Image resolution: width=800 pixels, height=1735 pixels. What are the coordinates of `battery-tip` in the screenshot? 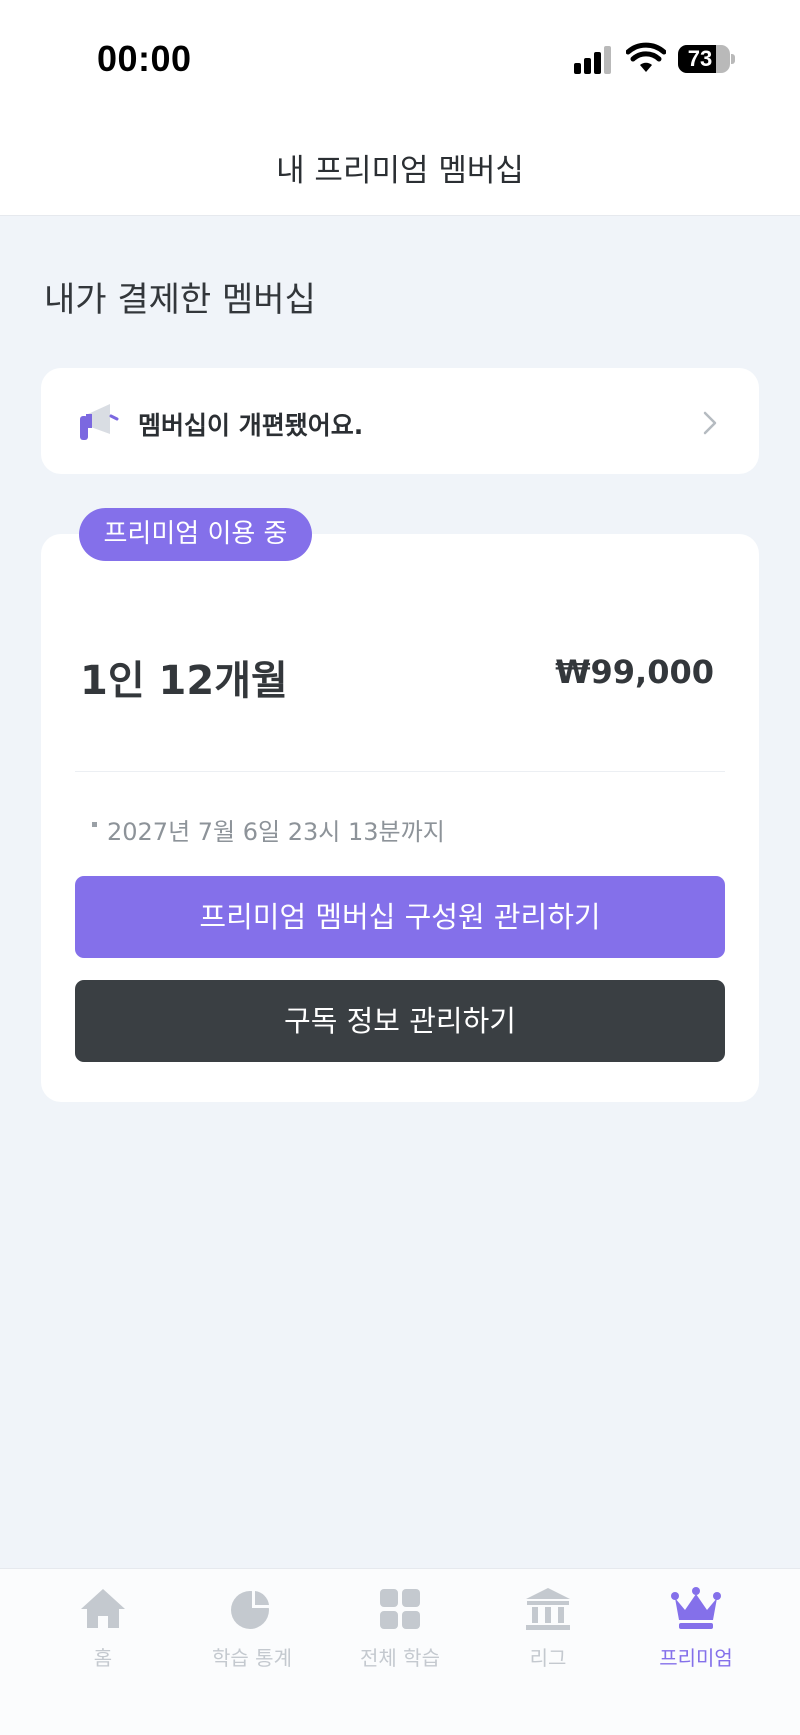 It's located at (733, 59).